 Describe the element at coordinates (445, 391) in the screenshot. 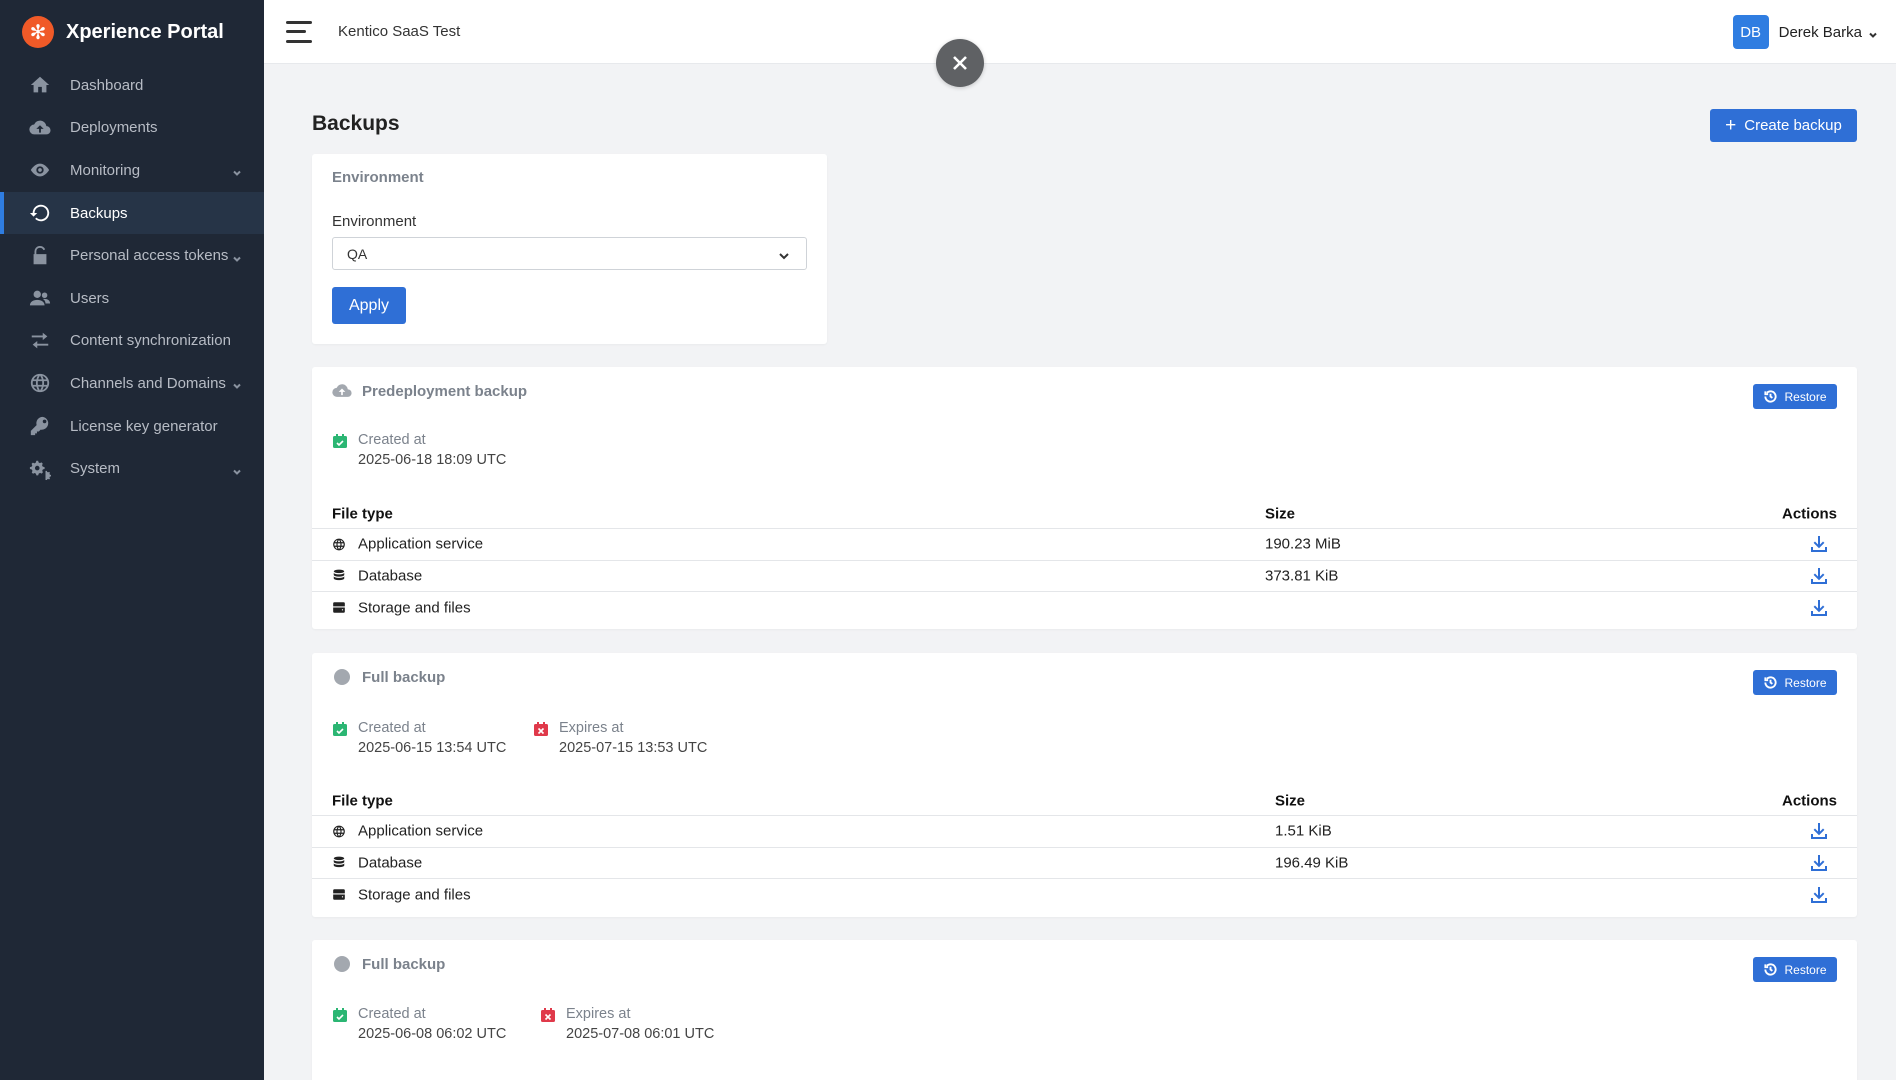

I see `backup-title-text: Predeployment backup` at that location.